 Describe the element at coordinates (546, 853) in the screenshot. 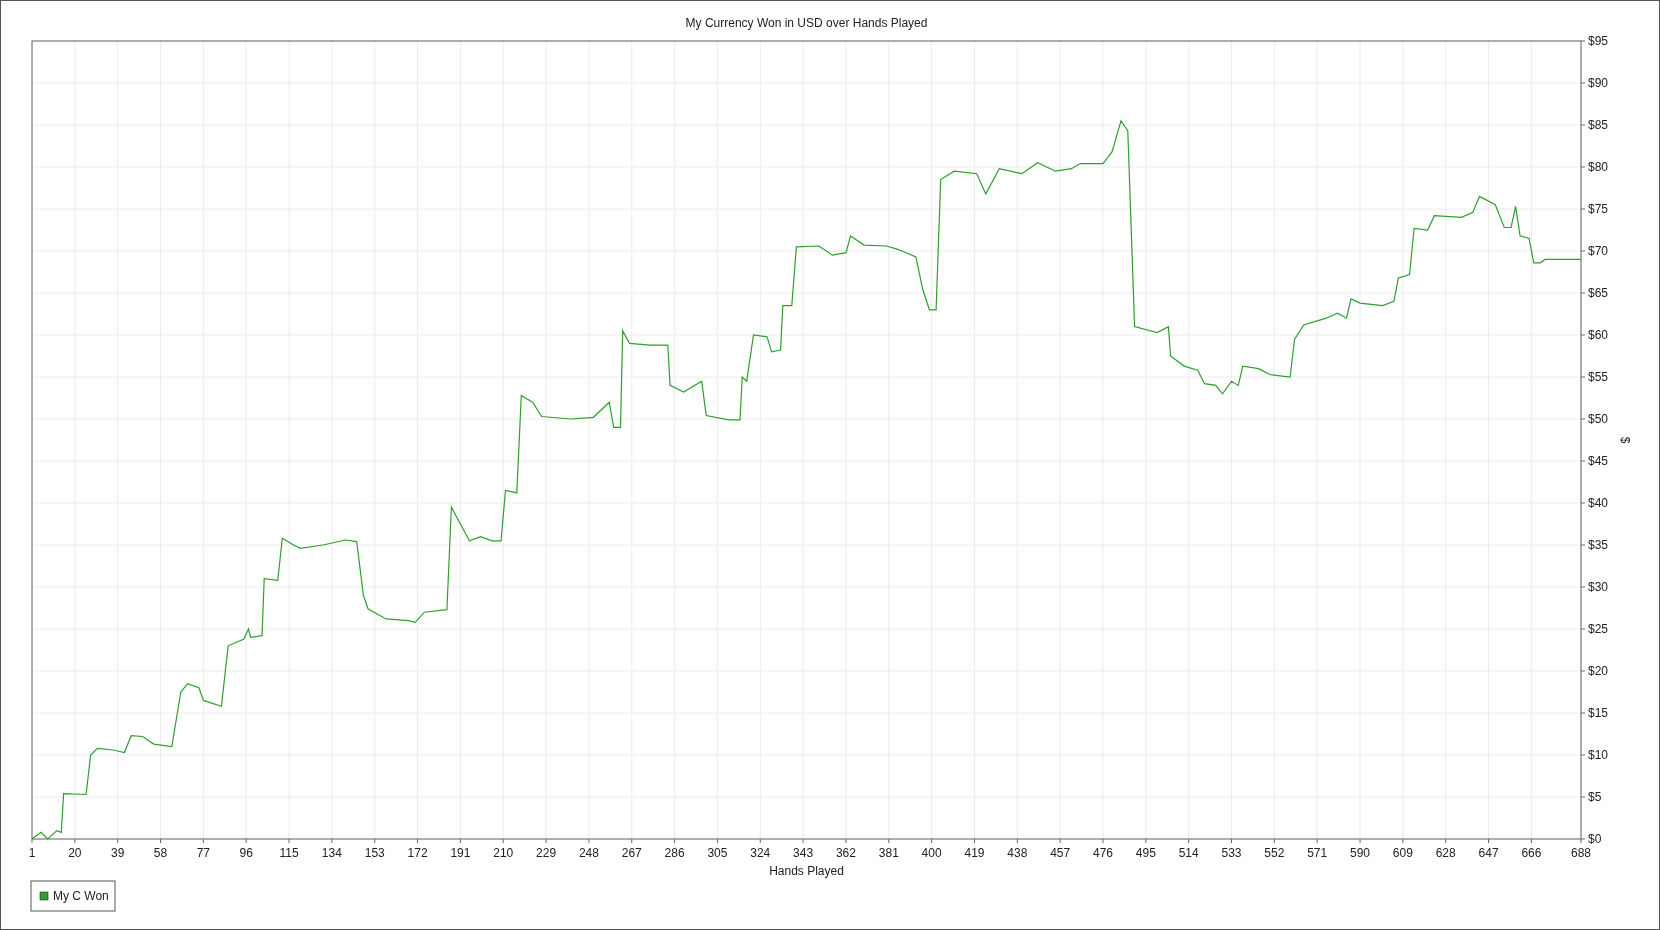

I see `x-tick-label: 229` at that location.